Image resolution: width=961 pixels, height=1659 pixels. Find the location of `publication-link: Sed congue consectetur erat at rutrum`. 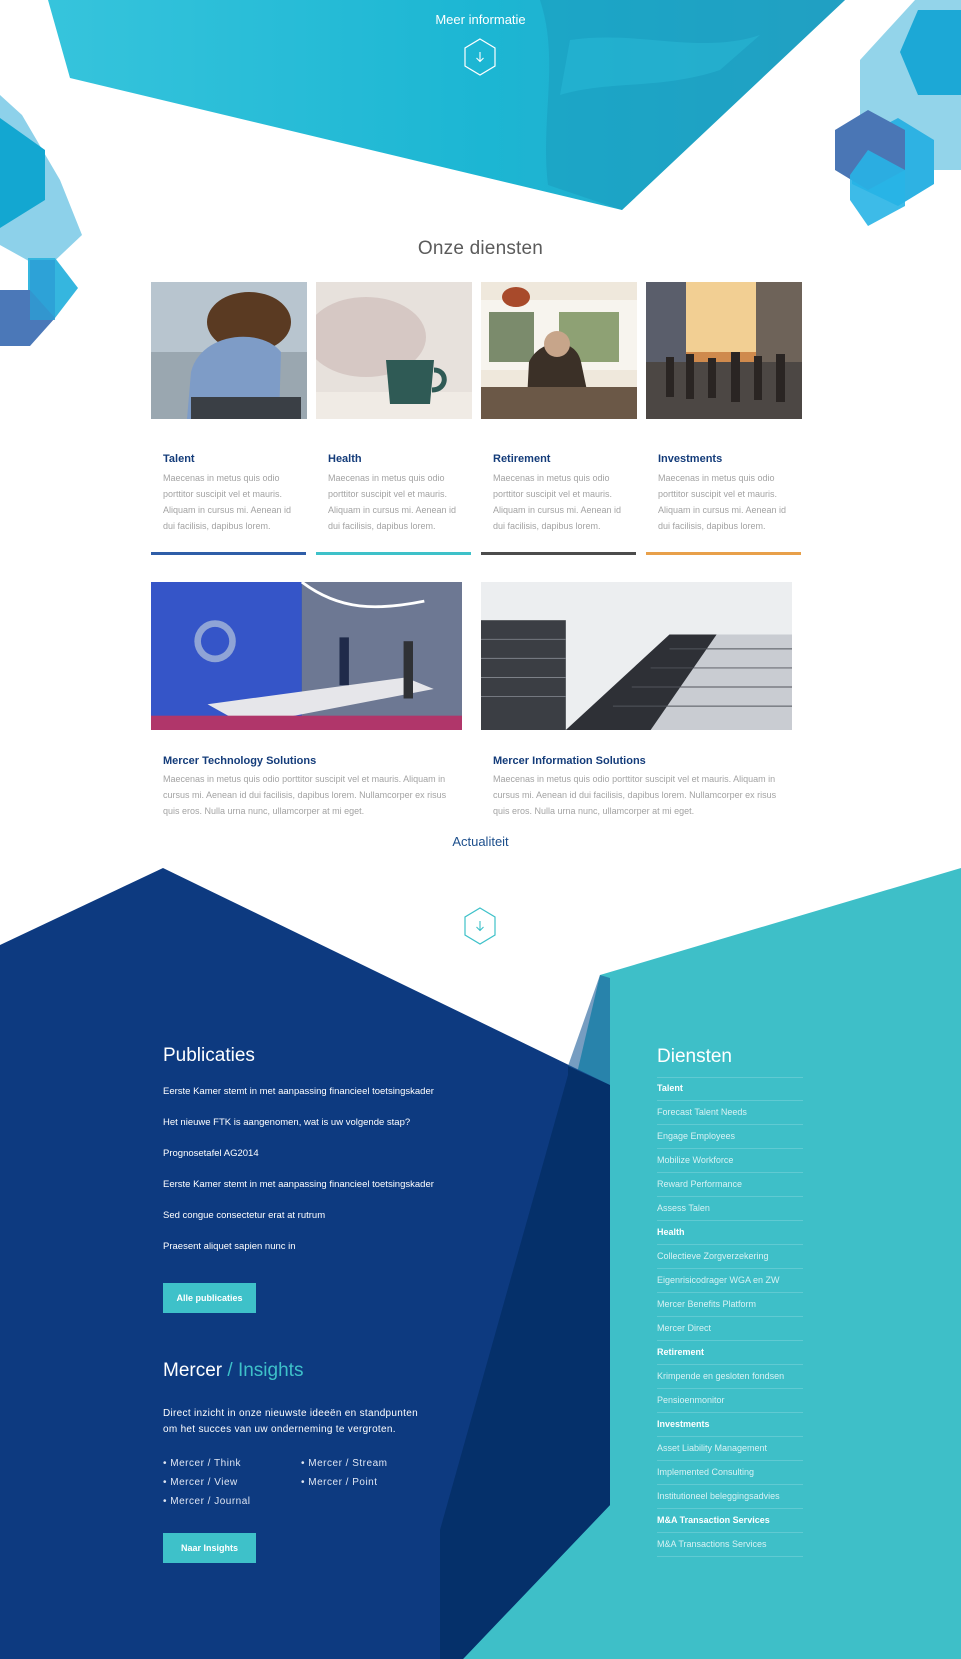

publication-link: Sed congue consectetur erat at rutrum is located at coordinates (244, 1215).